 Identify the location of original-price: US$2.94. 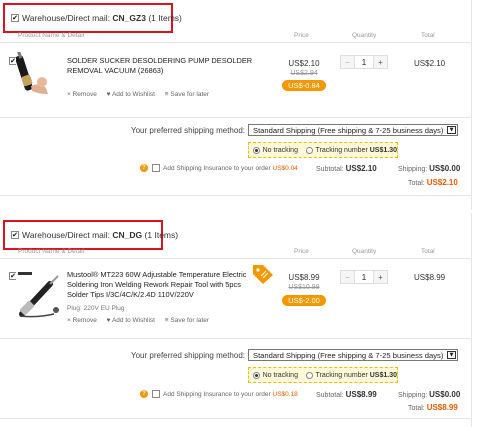
(304, 73).